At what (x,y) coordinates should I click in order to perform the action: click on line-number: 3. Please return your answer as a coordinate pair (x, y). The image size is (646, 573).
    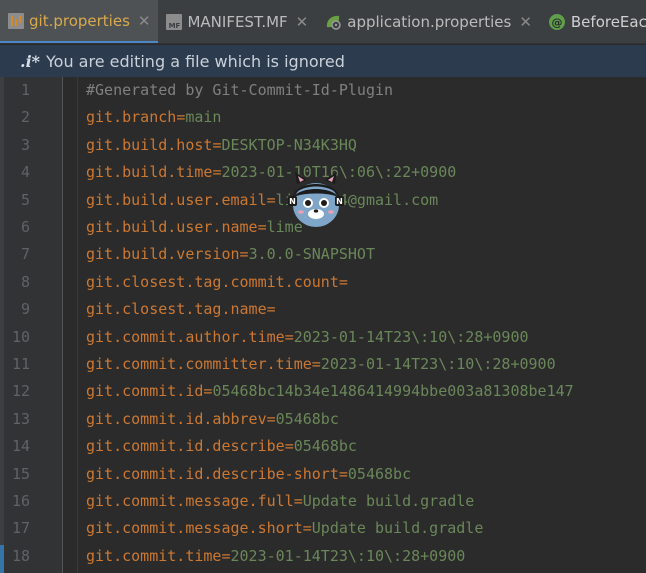
    Looking at the image, I should click on (25, 144).